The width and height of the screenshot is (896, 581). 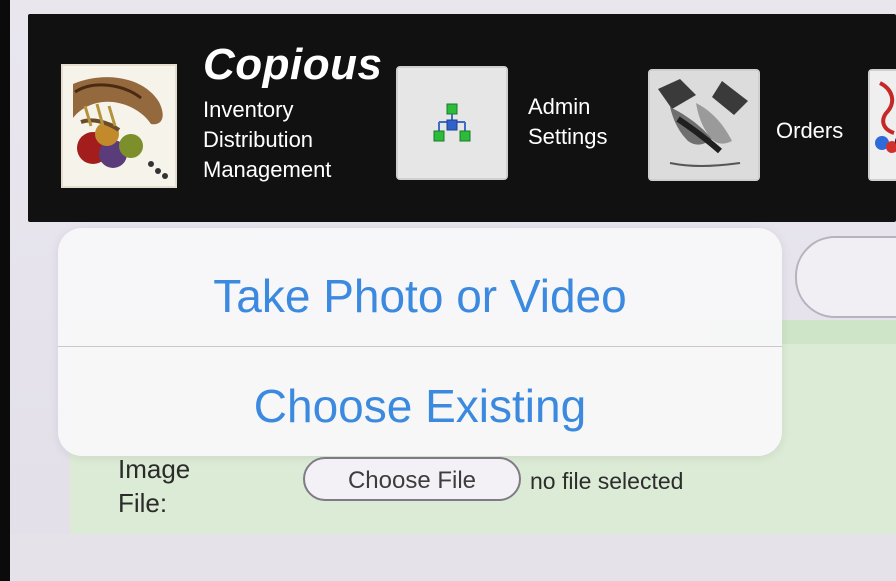 I want to click on choose-file-button: Choose File, so click(x=412, y=479).